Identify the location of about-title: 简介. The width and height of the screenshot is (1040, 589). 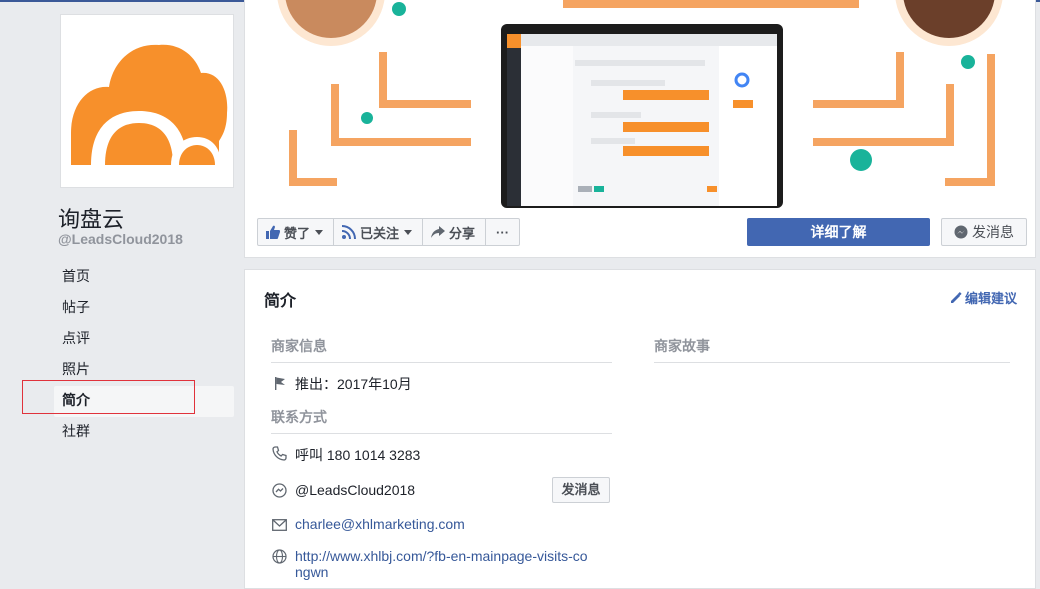
(280, 301).